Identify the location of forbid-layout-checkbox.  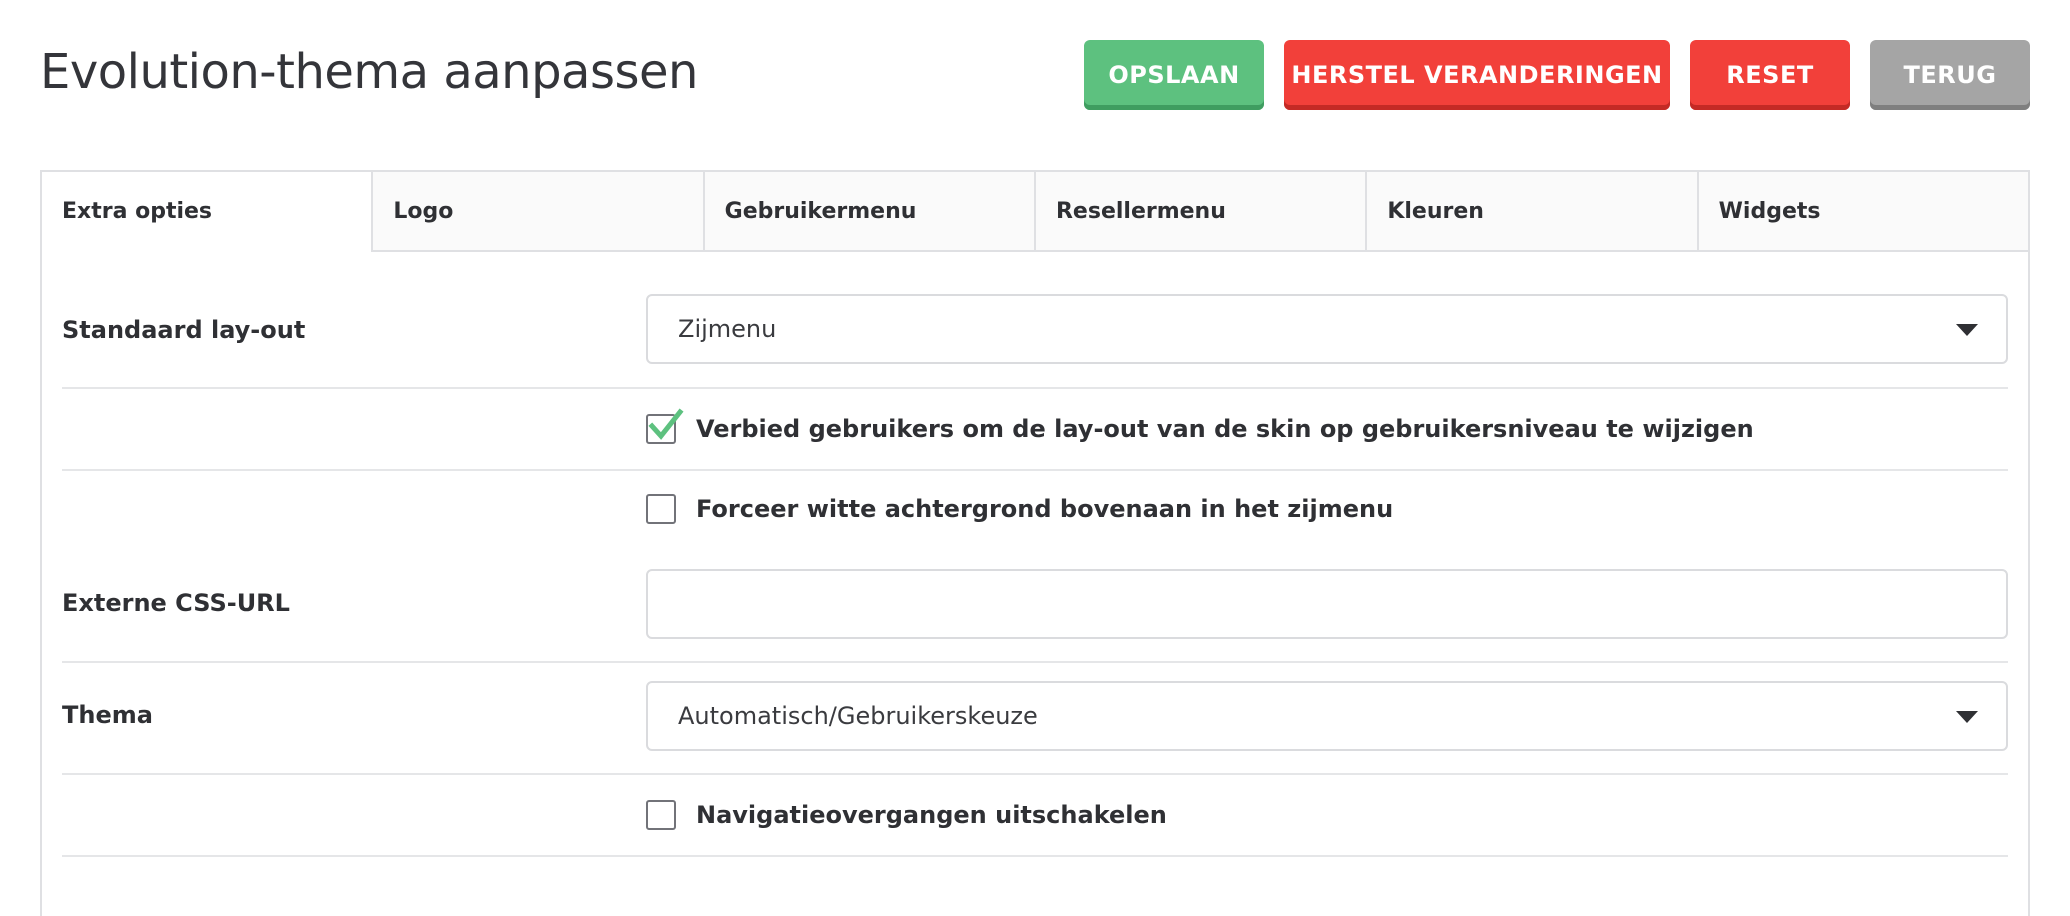
(665, 426).